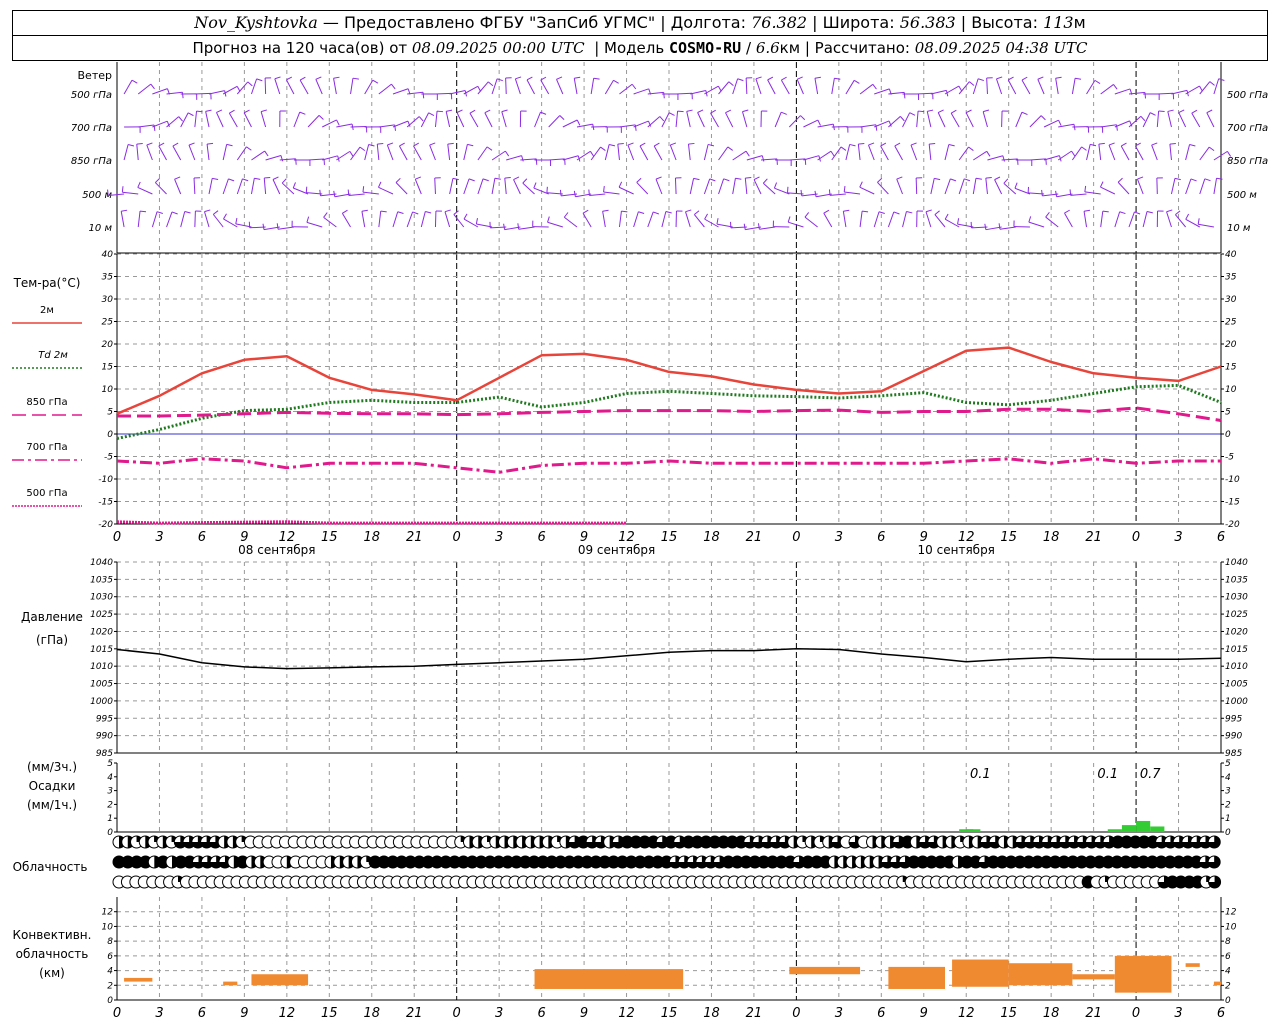  What do you see at coordinates (1157, 829) in the screenshot?
I see `precip-bar` at bounding box center [1157, 829].